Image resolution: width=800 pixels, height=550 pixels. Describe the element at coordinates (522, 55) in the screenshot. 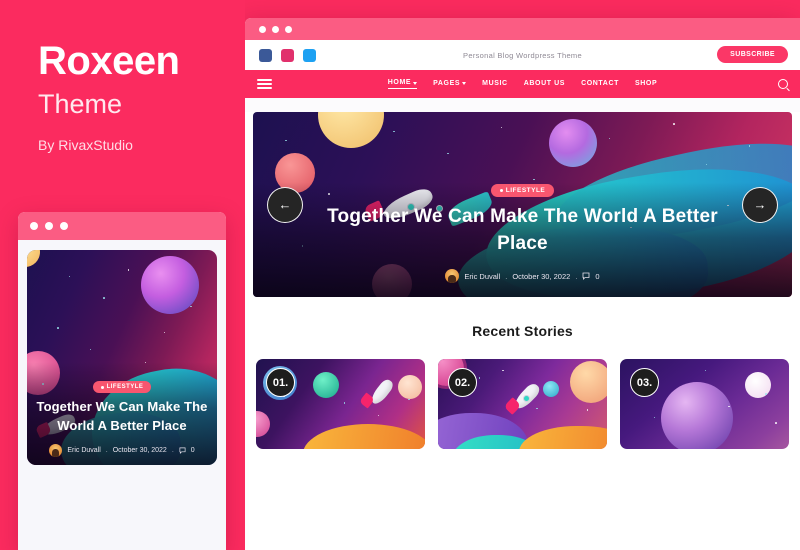

I see `site-topbar: Personal Blog Wordpress Theme SUBSCRIBE` at that location.